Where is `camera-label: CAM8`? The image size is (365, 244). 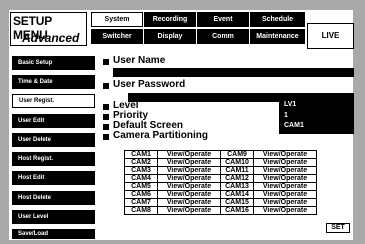
camera-label: CAM8 is located at coordinates (141, 210).